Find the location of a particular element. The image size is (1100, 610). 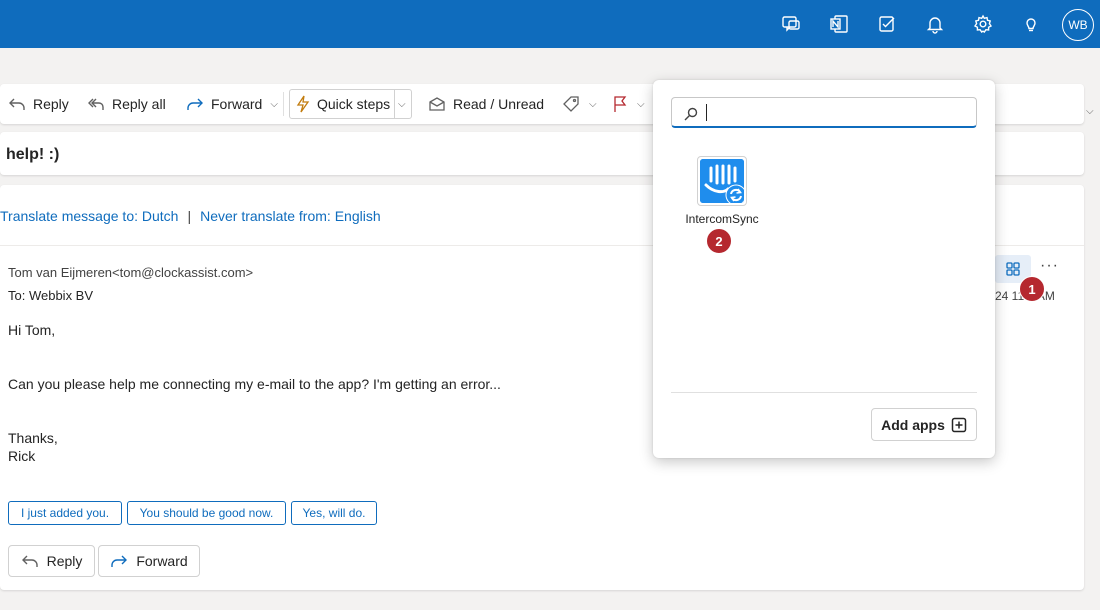

suggested-reply-2: You should be good now. is located at coordinates (206, 513).